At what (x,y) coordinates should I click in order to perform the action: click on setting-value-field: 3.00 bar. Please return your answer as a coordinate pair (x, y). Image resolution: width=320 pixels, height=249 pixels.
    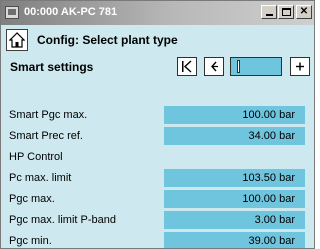
    Looking at the image, I should click on (234, 220).